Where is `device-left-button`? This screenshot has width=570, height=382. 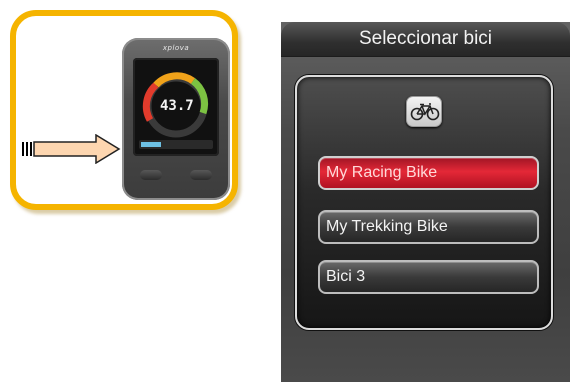
device-left-button is located at coordinates (151, 175).